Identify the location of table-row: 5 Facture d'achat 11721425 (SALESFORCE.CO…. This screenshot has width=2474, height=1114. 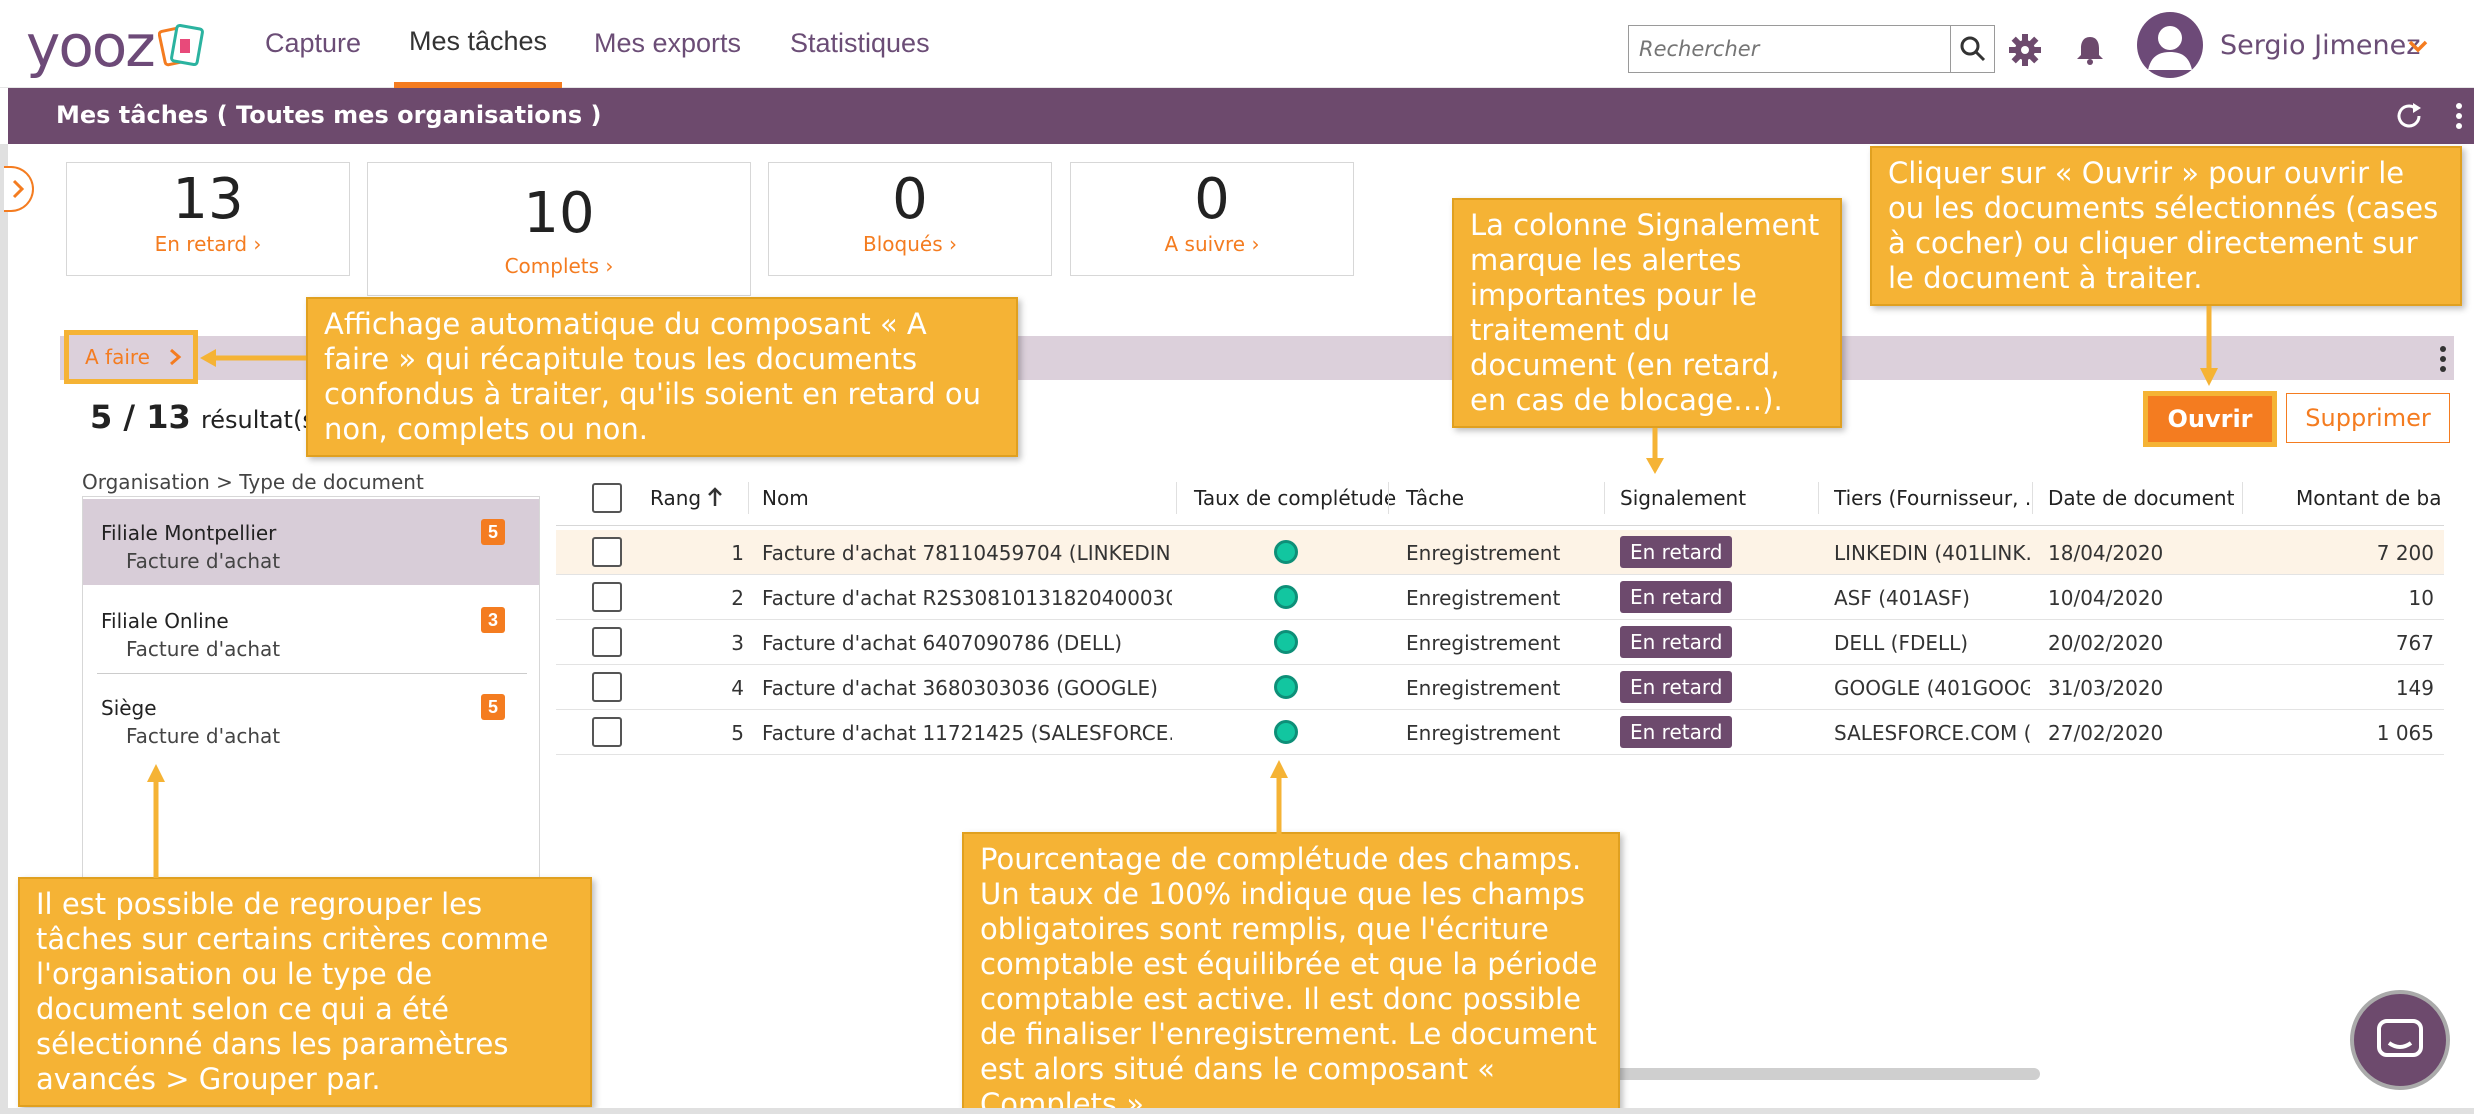
(1500, 732).